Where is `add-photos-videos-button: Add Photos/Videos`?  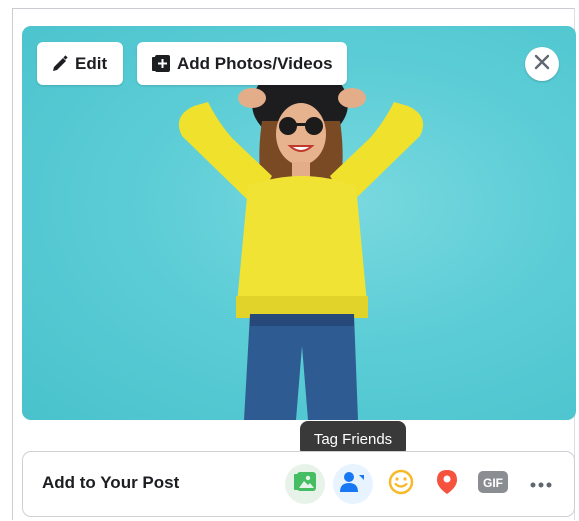
add-photos-videos-button: Add Photos/Videos is located at coordinates (242, 63).